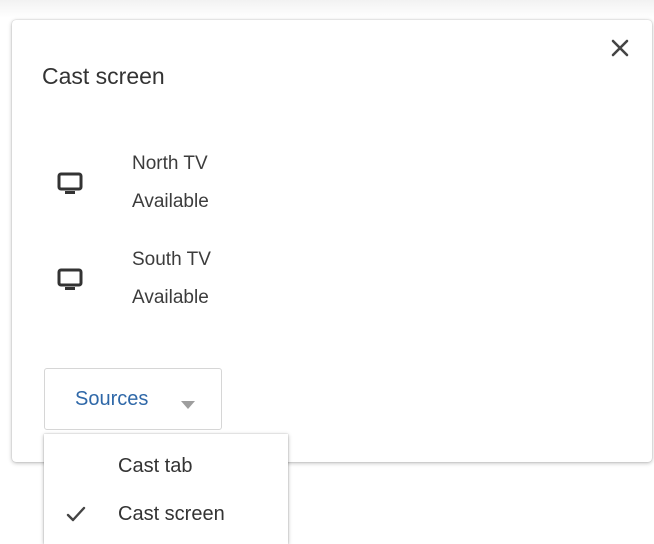  What do you see at coordinates (171, 259) in the screenshot?
I see `sink-name: South TV` at bounding box center [171, 259].